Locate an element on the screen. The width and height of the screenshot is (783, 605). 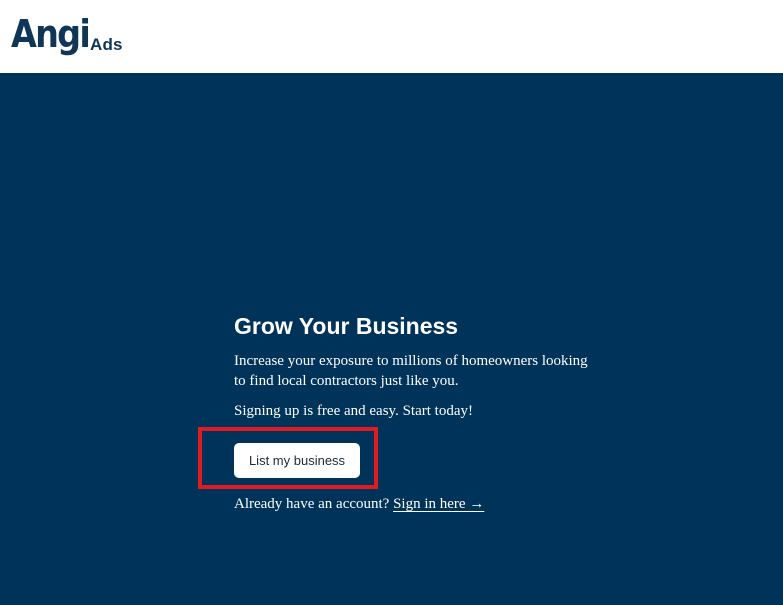
arrow-right-icon: → is located at coordinates (477, 504).